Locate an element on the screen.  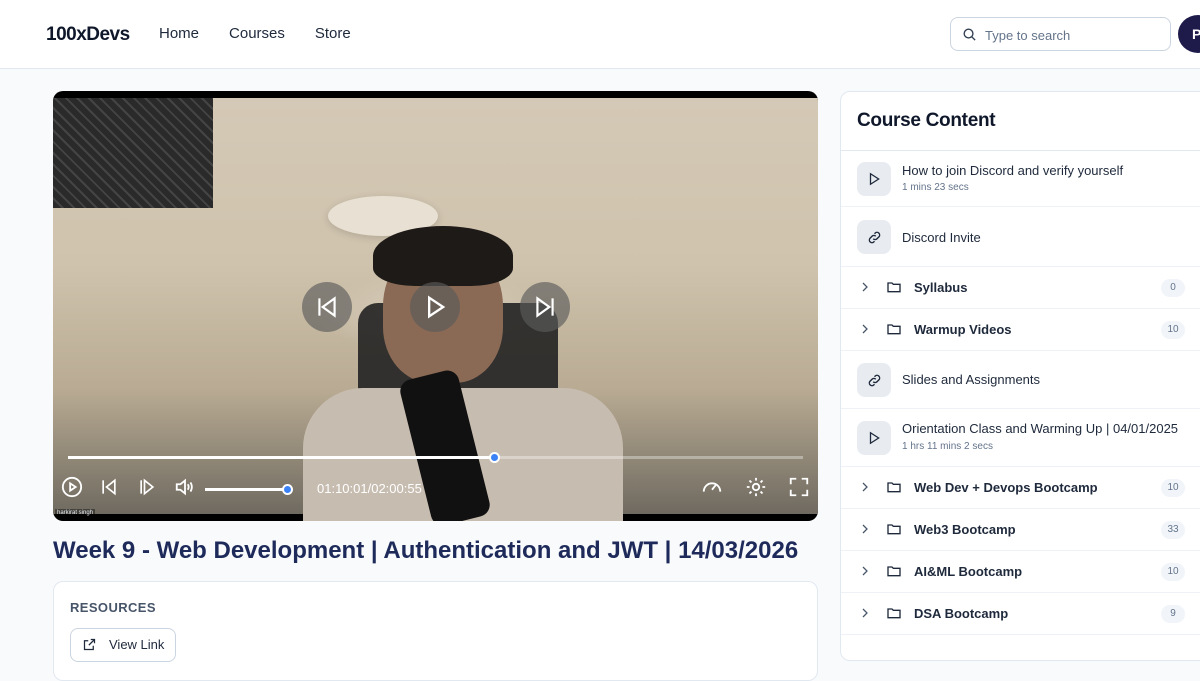
folder-title: AI&ML Bootcamp is located at coordinates (968, 571).